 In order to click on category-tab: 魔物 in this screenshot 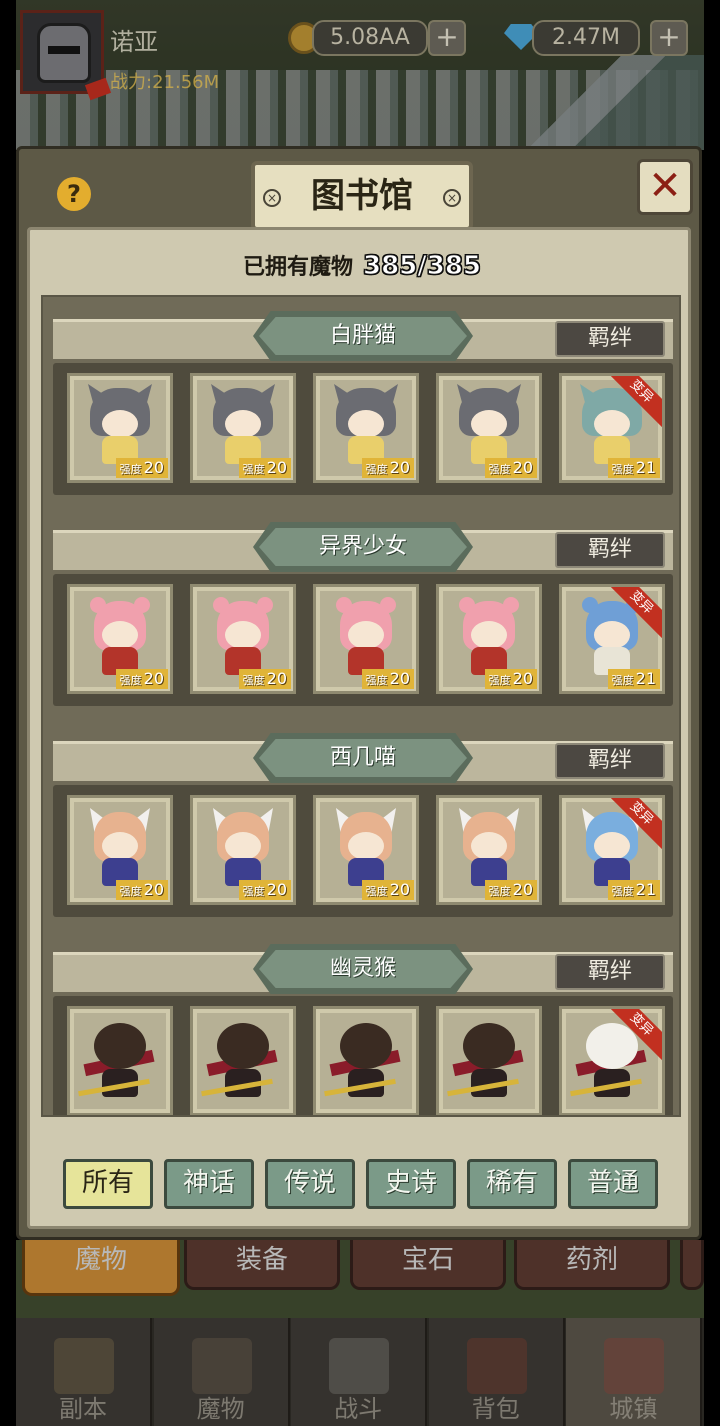, I will do `click(101, 1268)`.